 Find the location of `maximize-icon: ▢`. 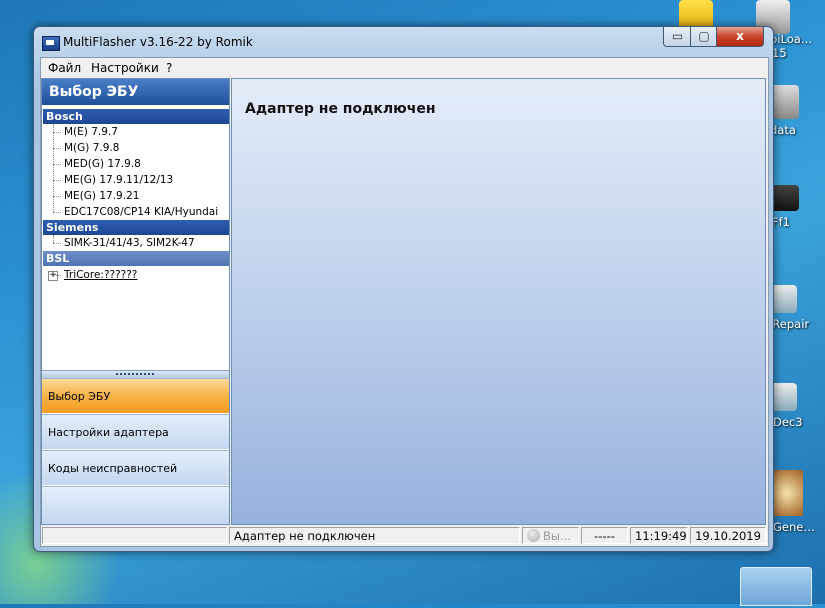

maximize-icon: ▢ is located at coordinates (704, 36).